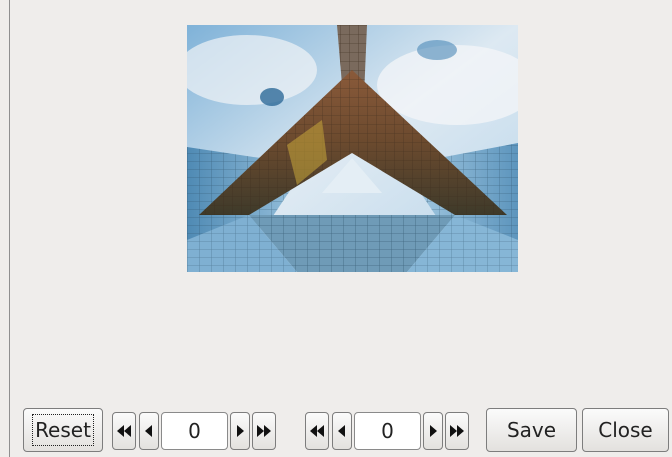 The width and height of the screenshot is (672, 457). I want to click on nav-a-next-button, so click(240, 431).